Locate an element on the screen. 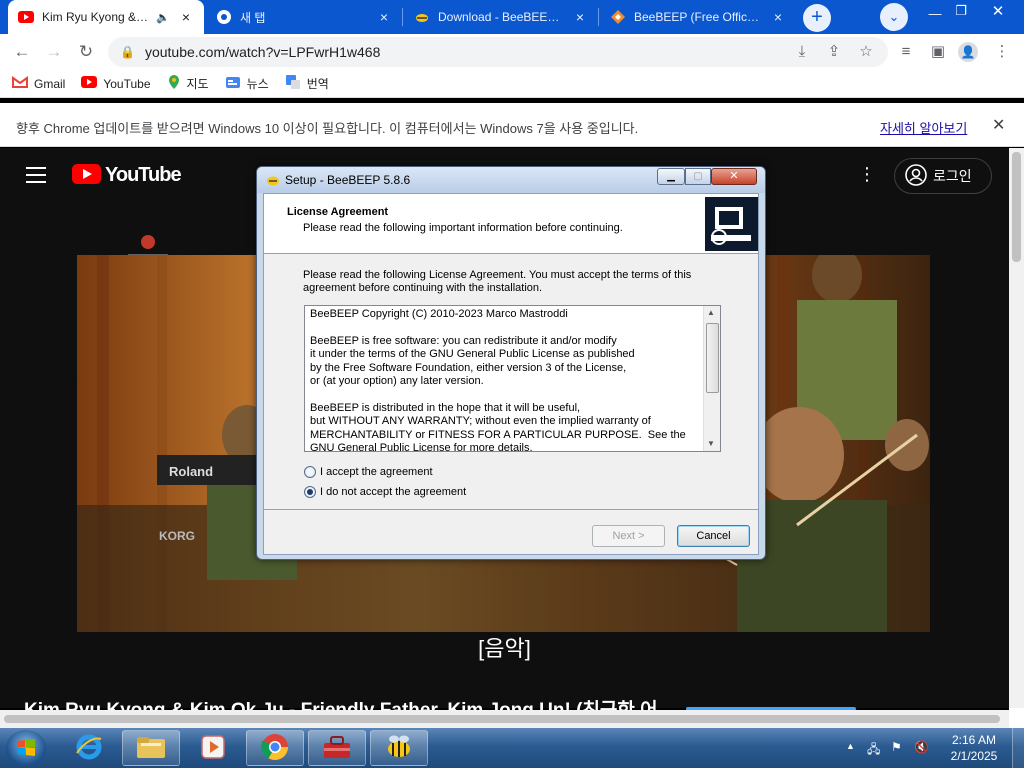 Image resolution: width=1024 pixels, height=768 pixels. bookmark-translate: 번역 is located at coordinates (307, 83).